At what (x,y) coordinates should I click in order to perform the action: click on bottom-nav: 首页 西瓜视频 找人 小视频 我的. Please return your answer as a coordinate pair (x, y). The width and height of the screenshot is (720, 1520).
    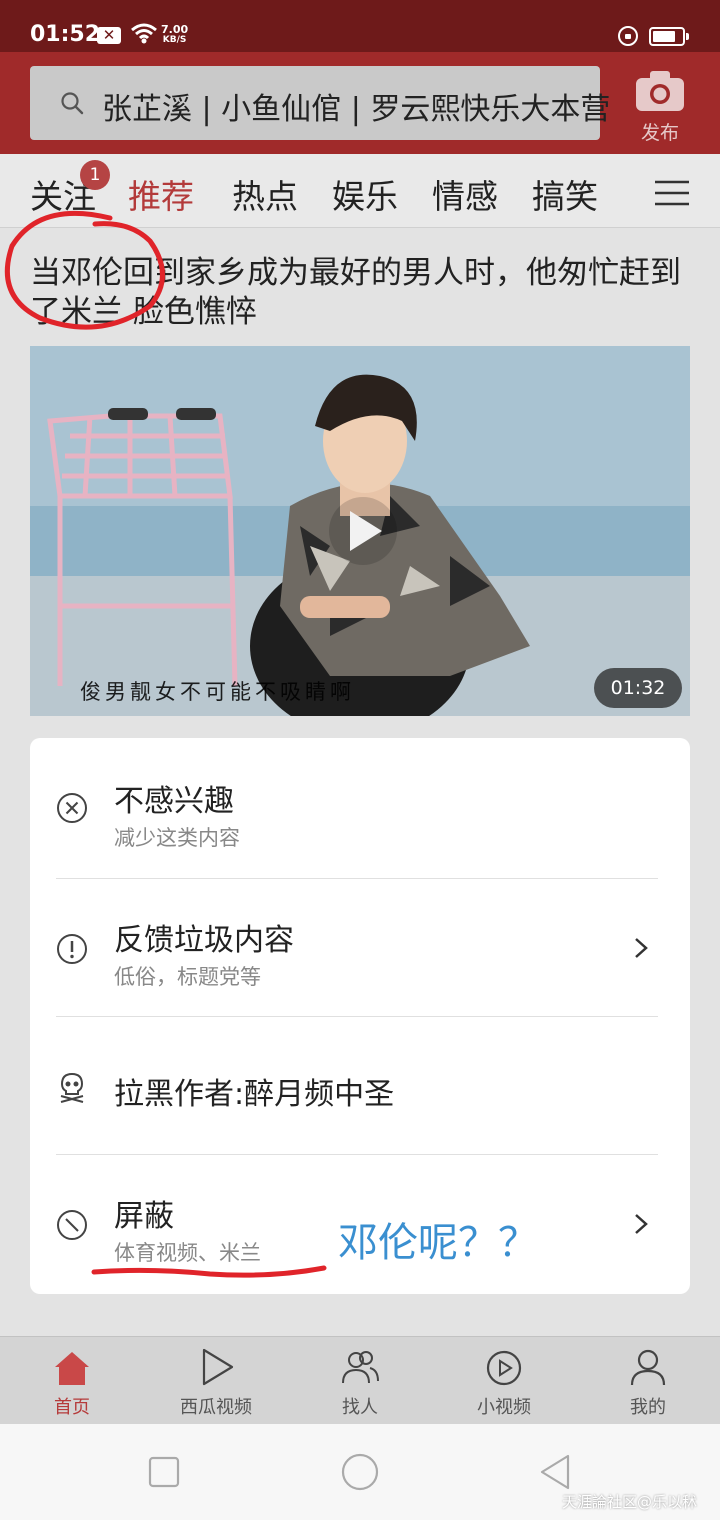
    Looking at the image, I should click on (360, 1380).